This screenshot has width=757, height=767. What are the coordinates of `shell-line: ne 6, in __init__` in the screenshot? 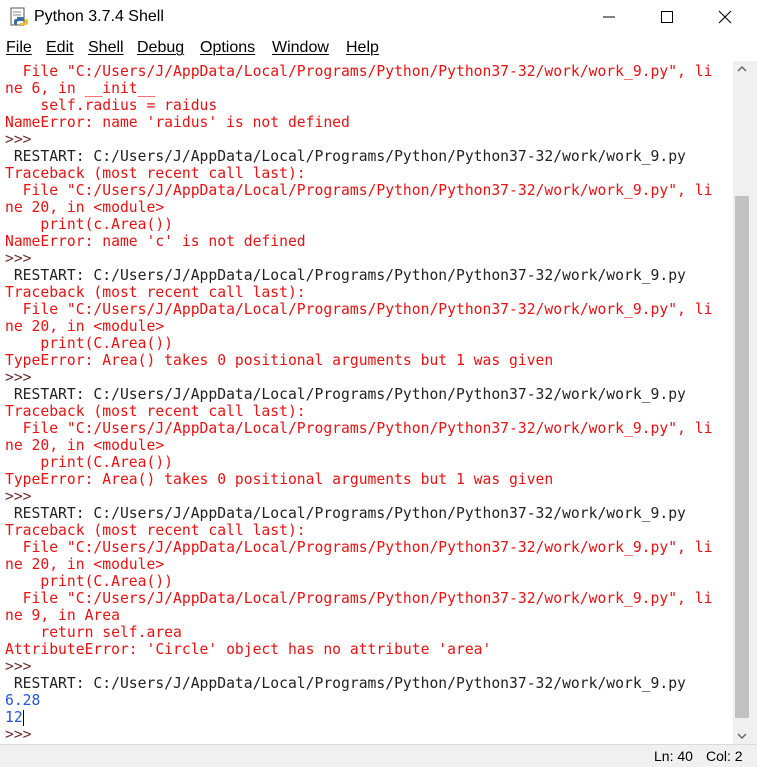 It's located at (80, 88).